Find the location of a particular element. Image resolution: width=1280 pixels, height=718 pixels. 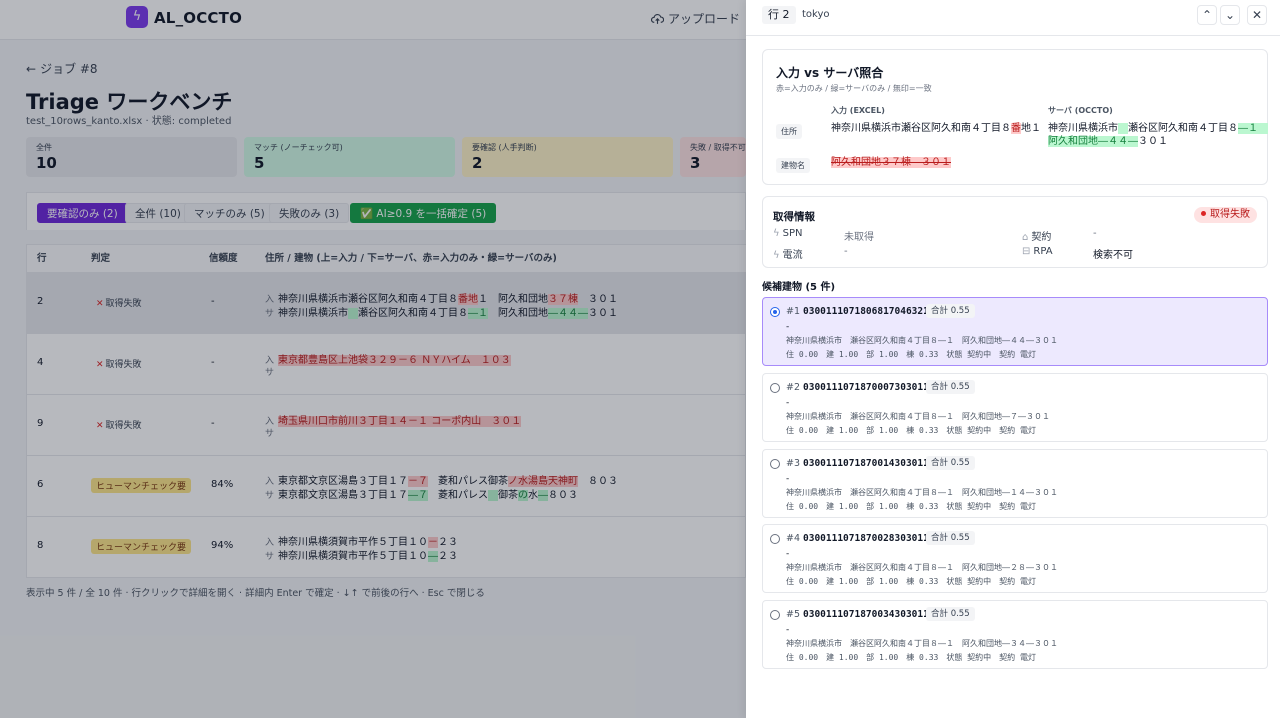

prev-row-button: ⌃ is located at coordinates (1207, 15).